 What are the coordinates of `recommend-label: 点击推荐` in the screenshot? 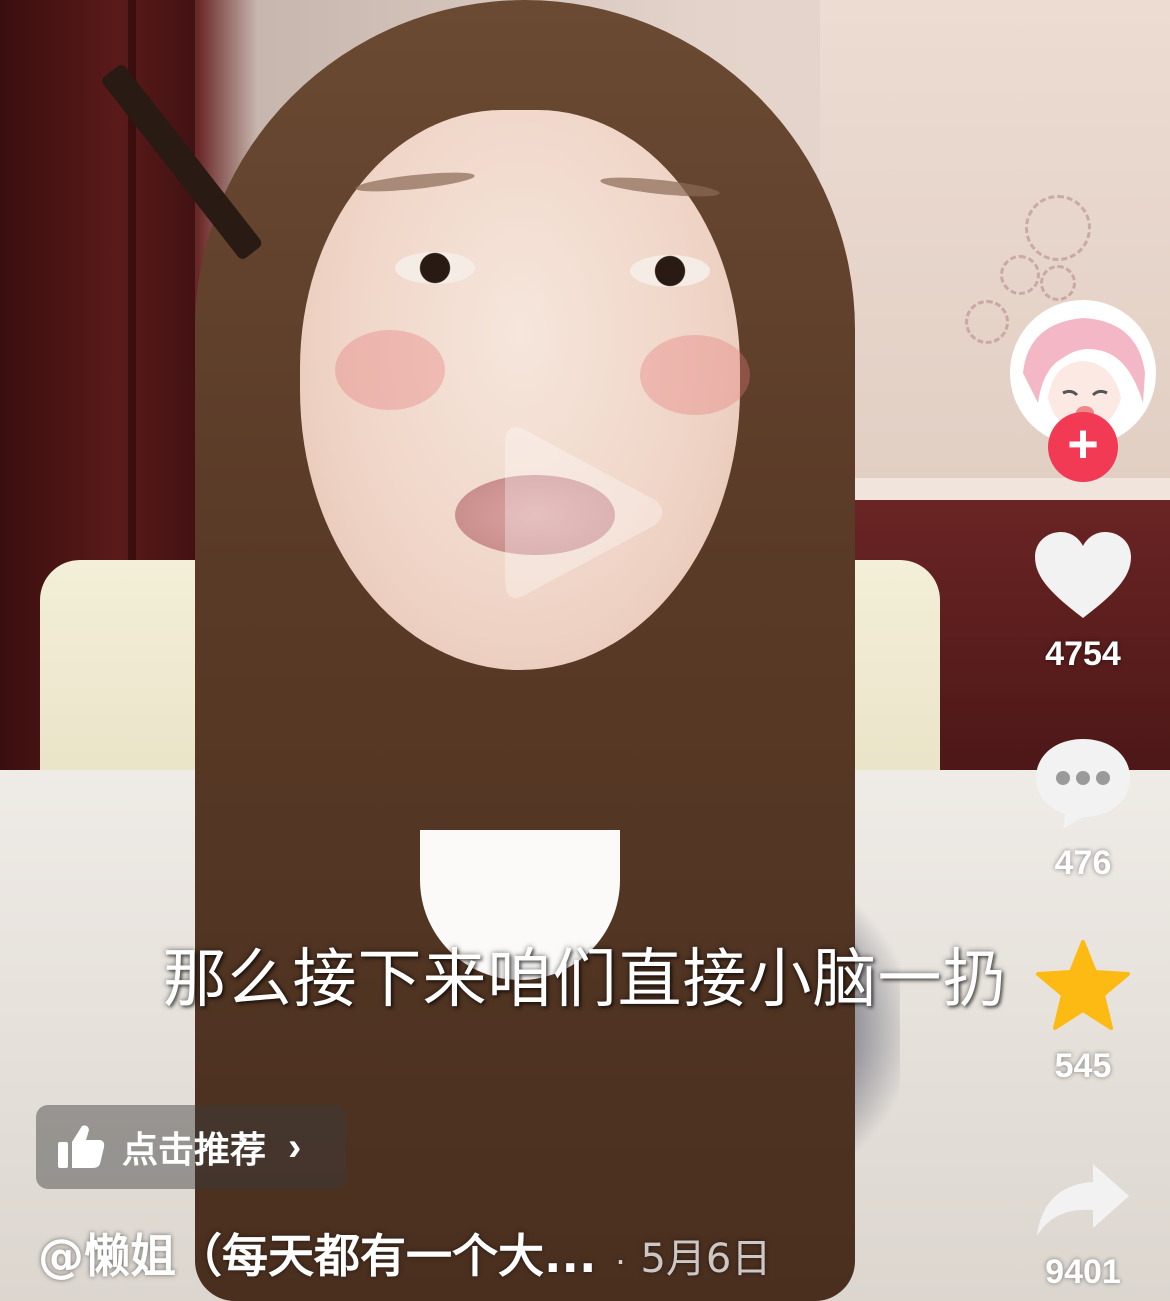 It's located at (194, 1150).